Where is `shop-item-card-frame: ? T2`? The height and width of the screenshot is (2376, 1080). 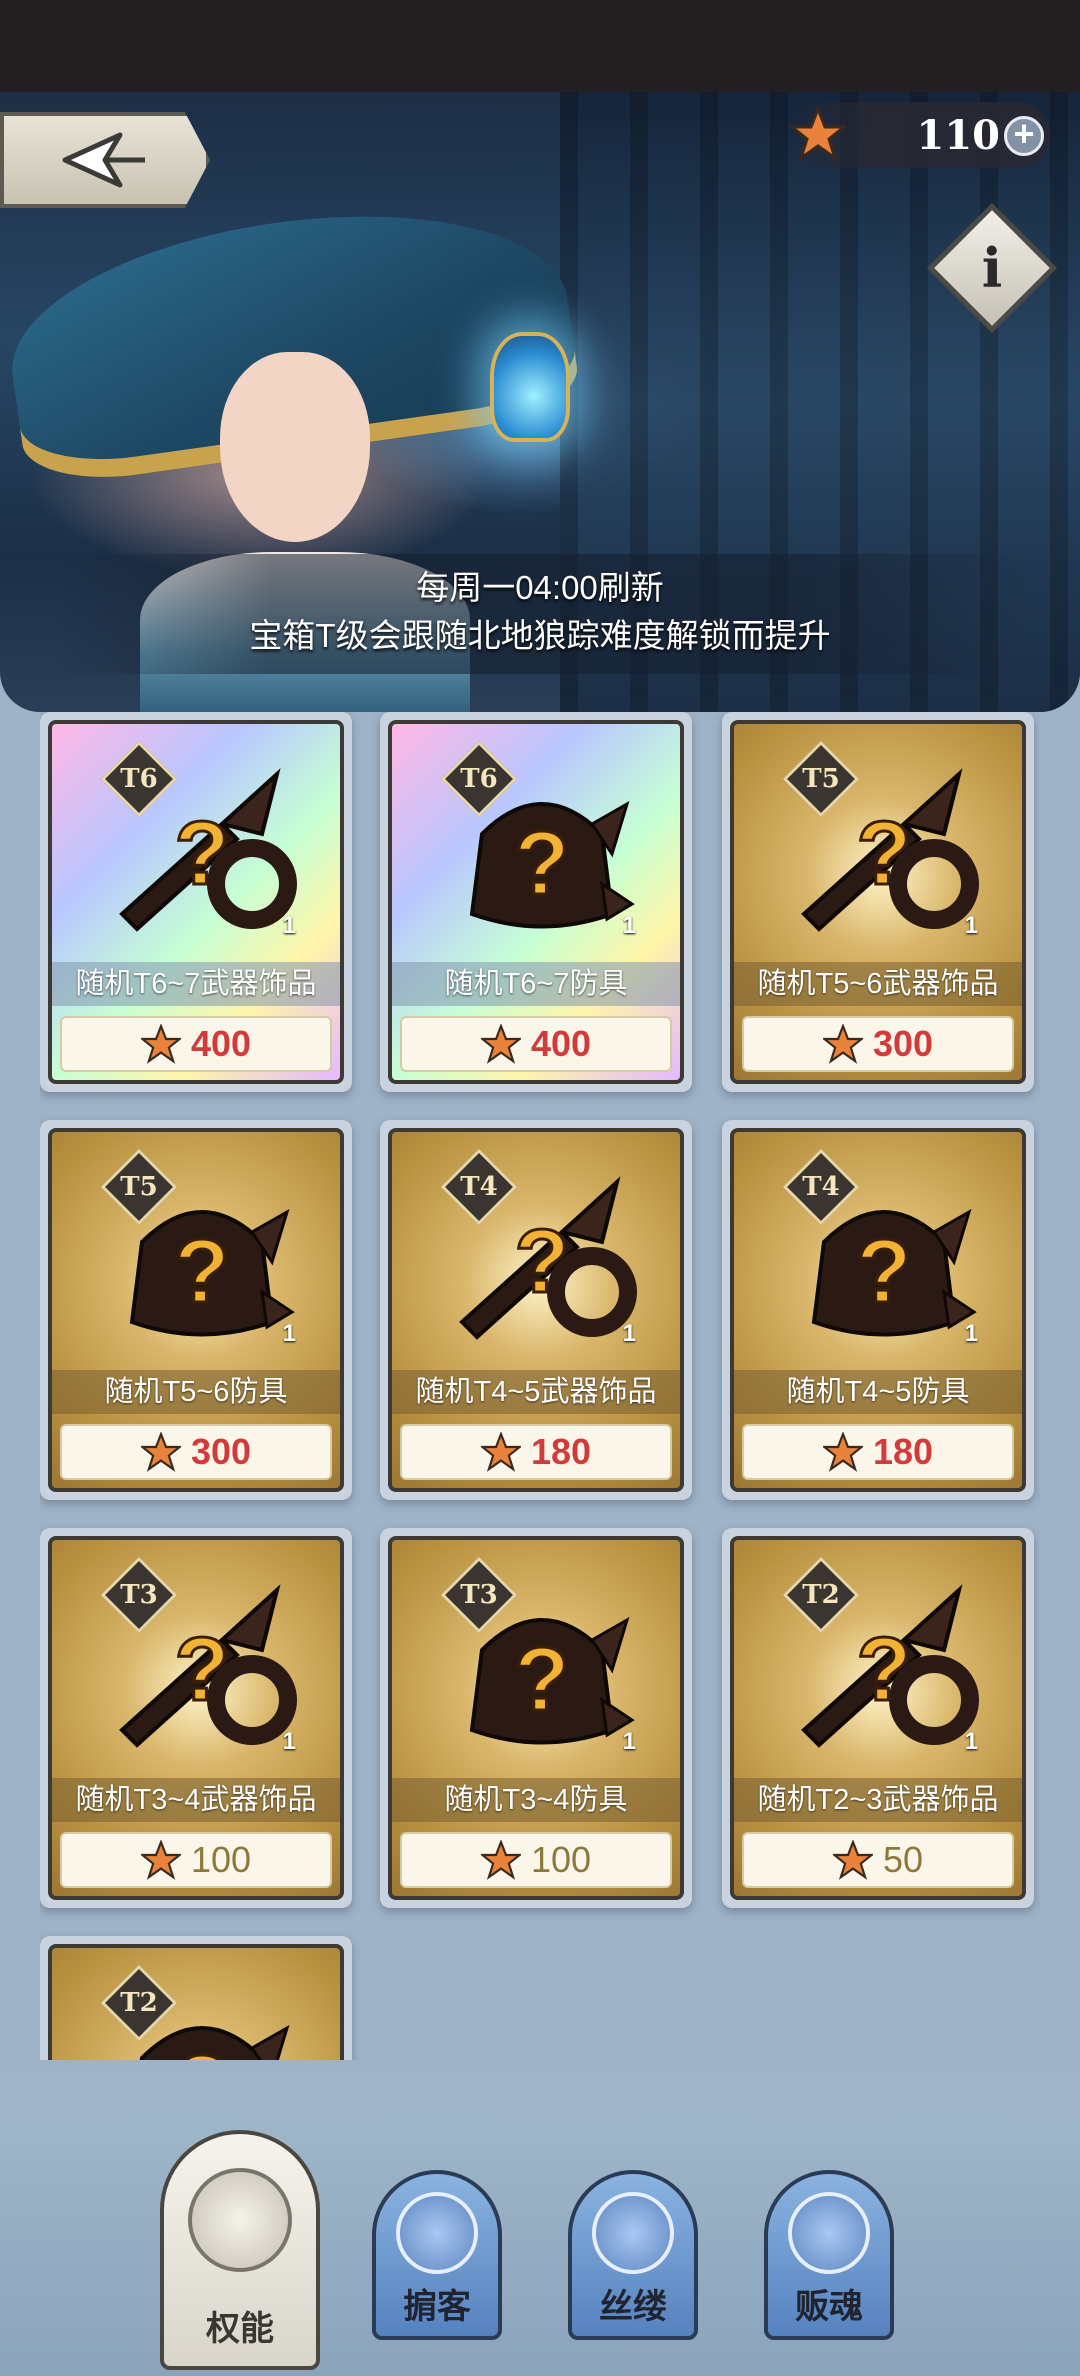
shop-item-card-frame: ? T2 is located at coordinates (196, 2002).